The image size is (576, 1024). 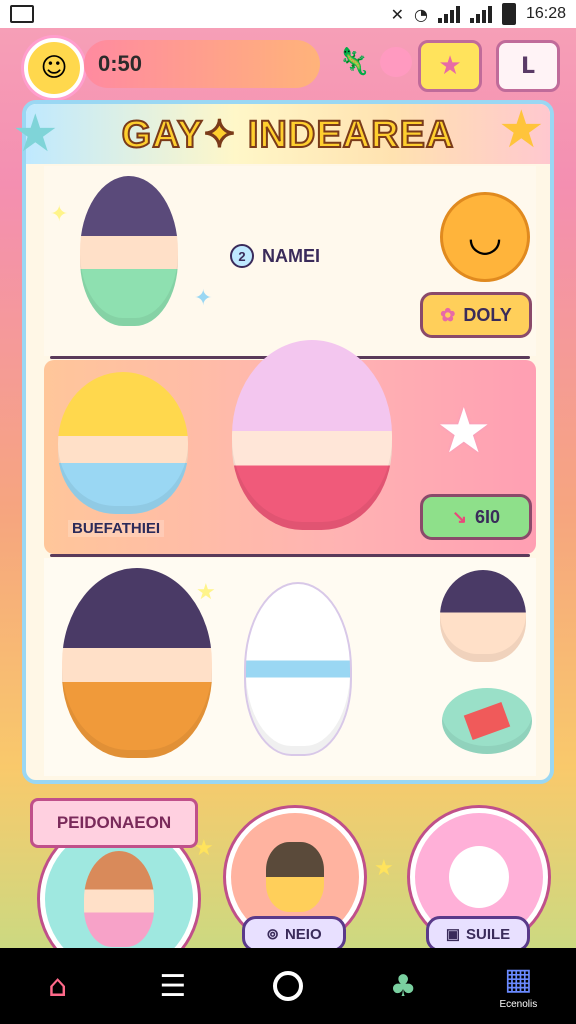 I want to click on swirl-icon: ⊚, so click(x=272, y=934).